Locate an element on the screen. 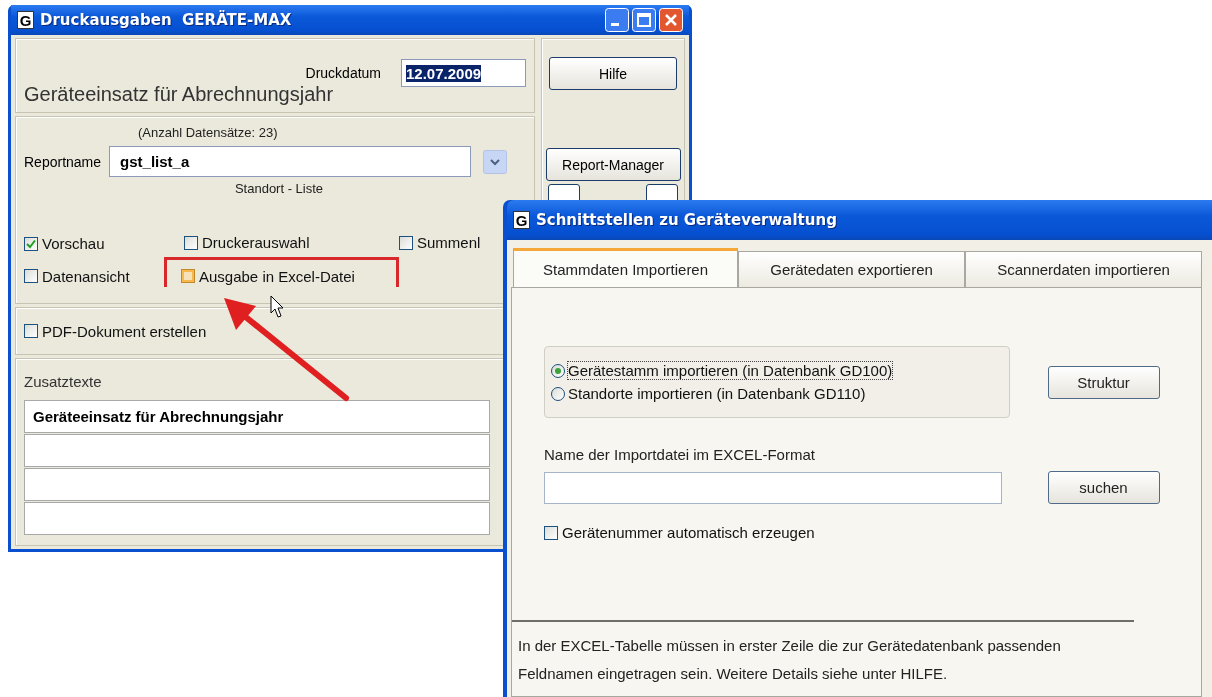 The width and height of the screenshot is (1212, 697). cursor-icon is located at coordinates (277, 307).